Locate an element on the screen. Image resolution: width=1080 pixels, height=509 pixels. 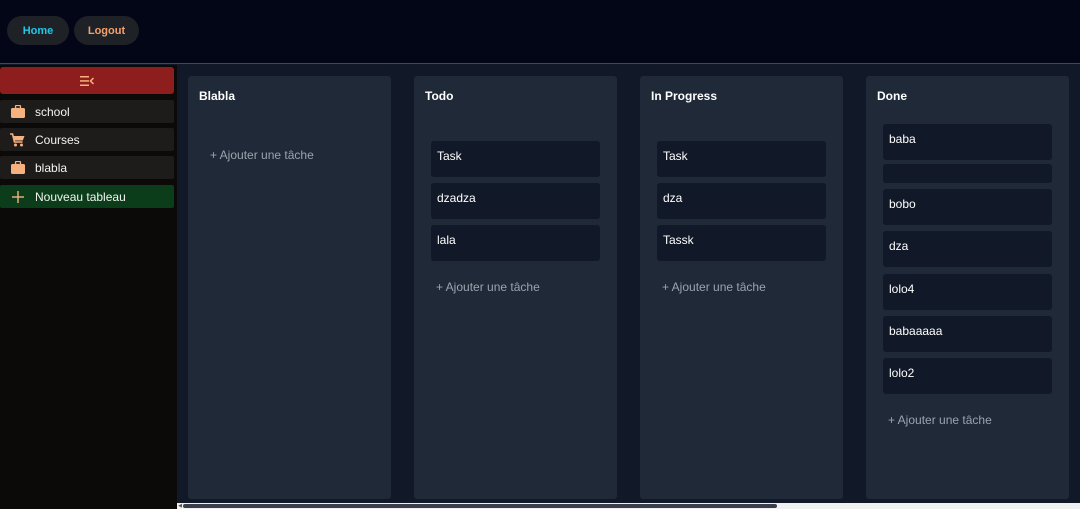
plus-icon is located at coordinates (17, 196).